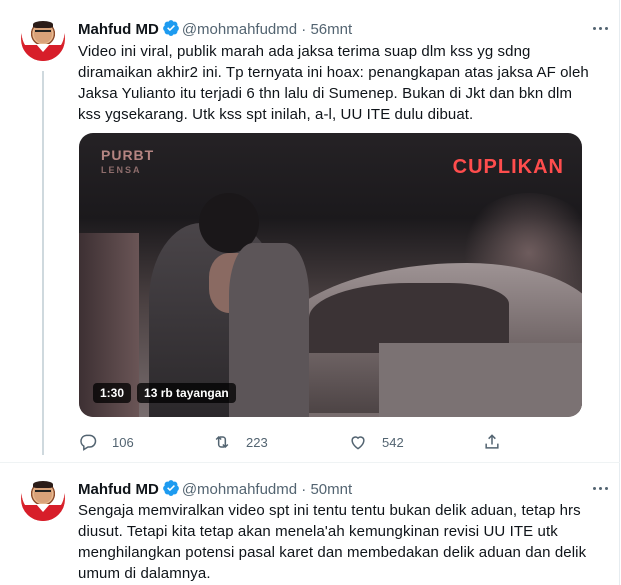 This screenshot has height=585, width=621. Describe the element at coordinates (257, 442) in the screenshot. I see `retweet-count: 223` at that location.